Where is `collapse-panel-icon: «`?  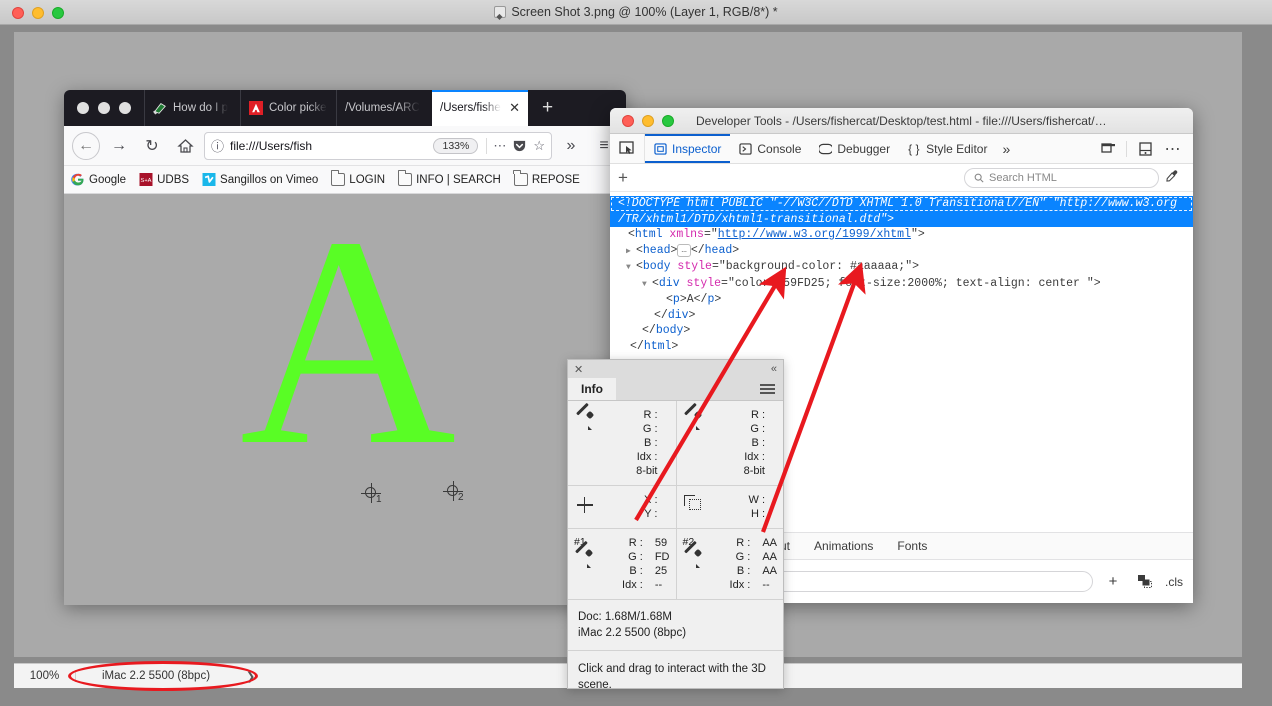 collapse-panel-icon: « is located at coordinates (774, 369).